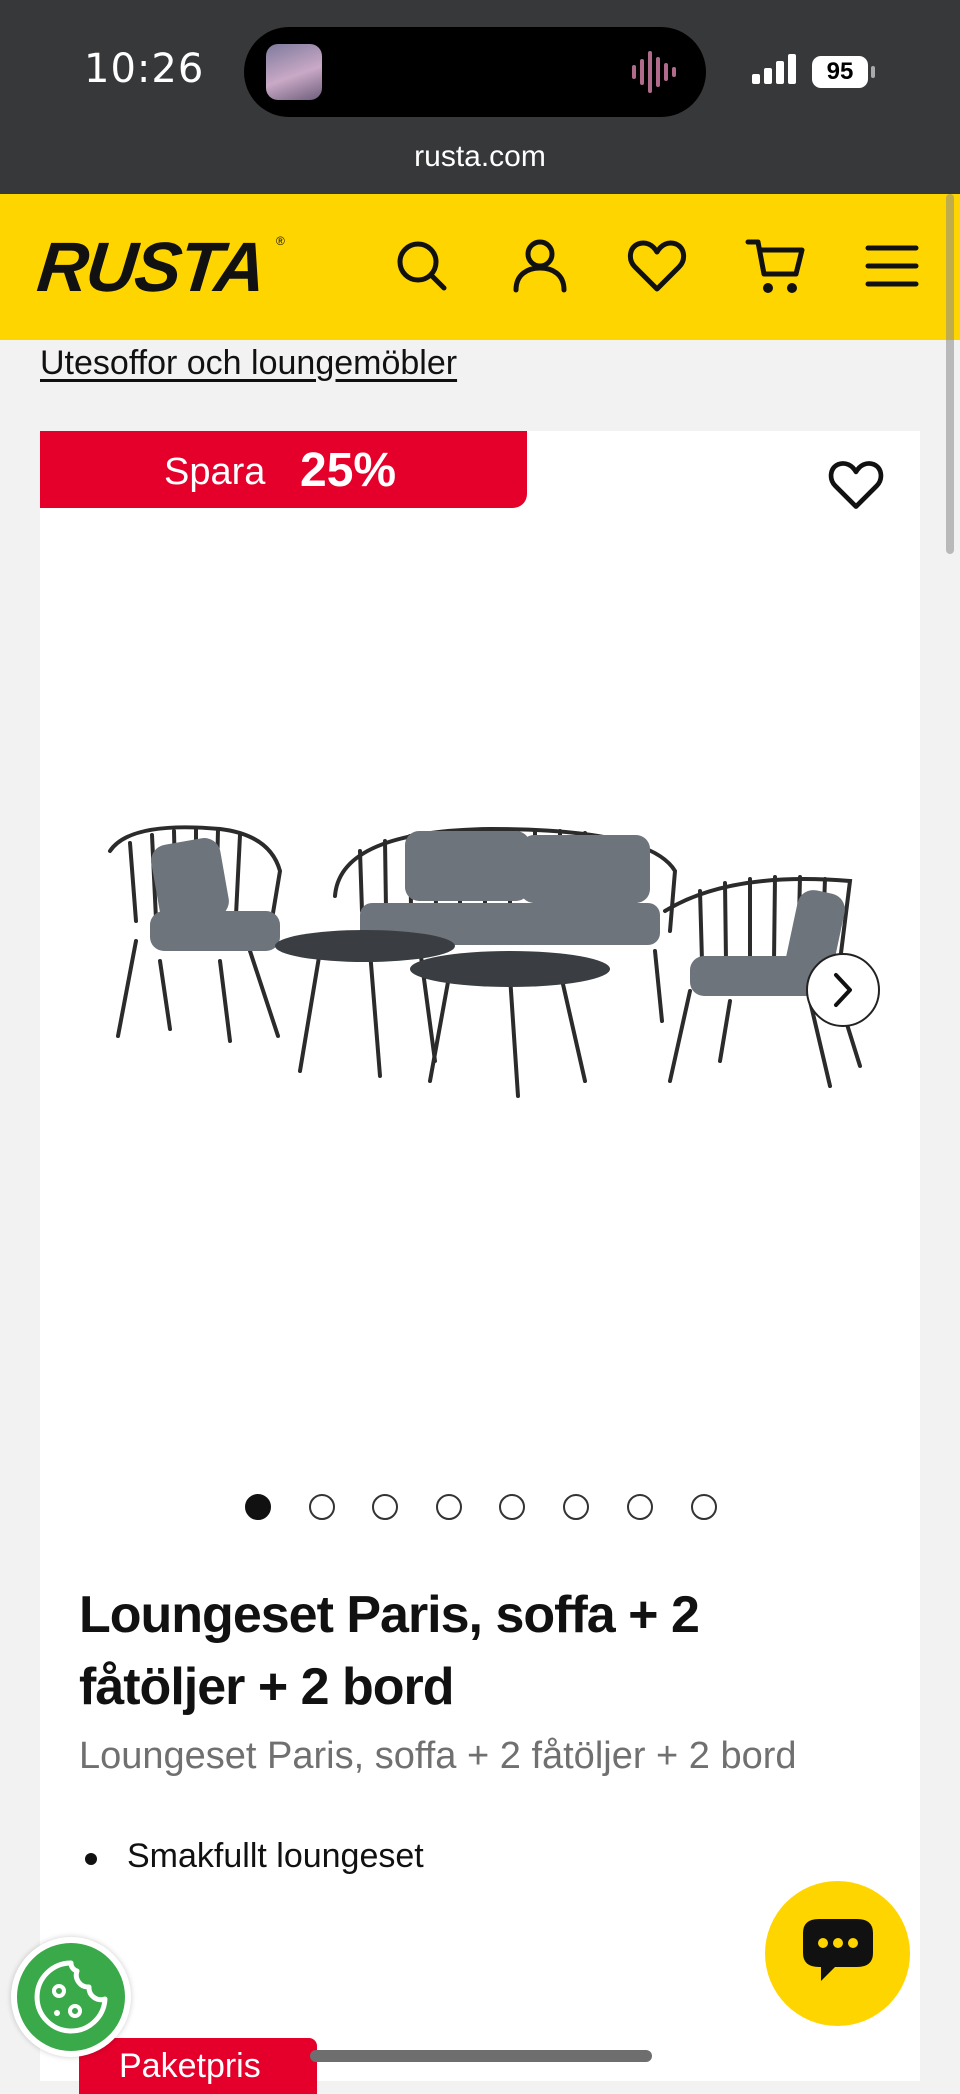  Describe the element at coordinates (480, 157) in the screenshot. I see `browser-url: rusta.com` at that location.